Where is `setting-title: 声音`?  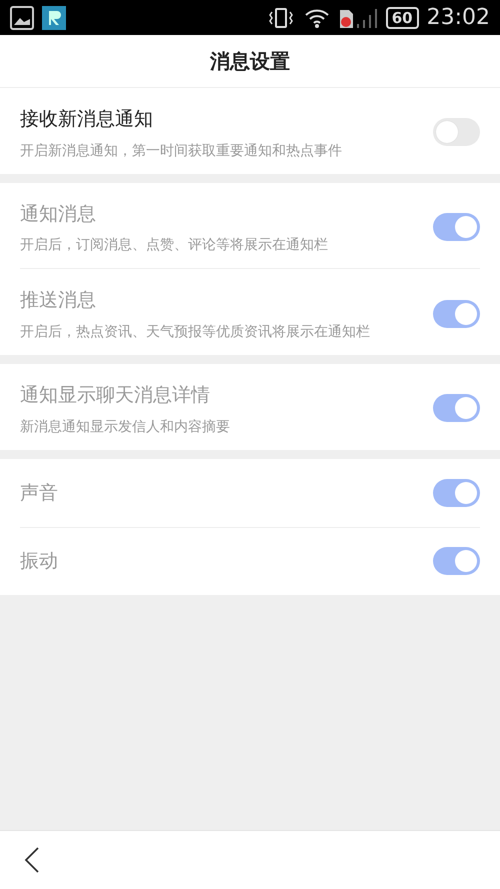
setting-title: 声音 is located at coordinates (39, 493).